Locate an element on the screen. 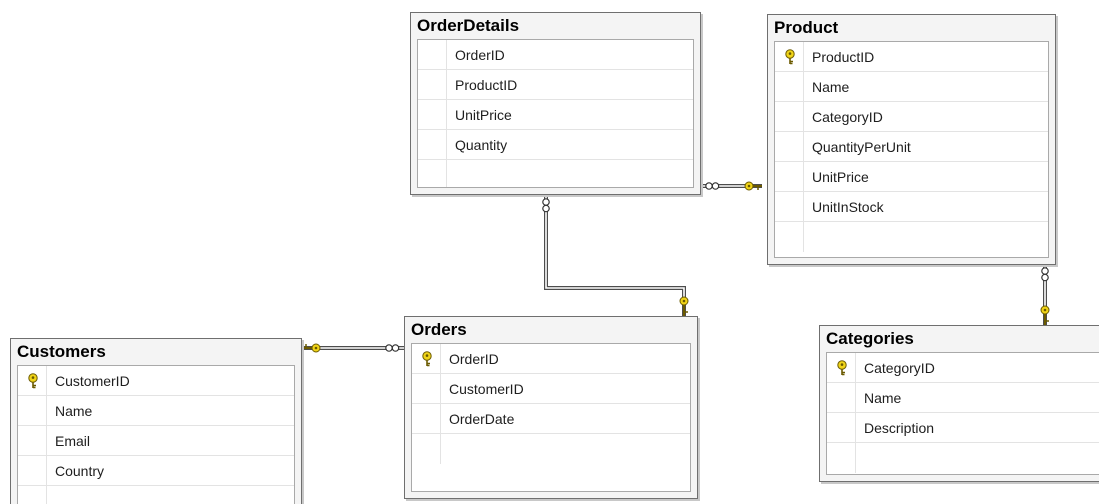 This screenshot has height=504, width=1099. table-categories: Categories CategoryID Name Description is located at coordinates (959, 403).